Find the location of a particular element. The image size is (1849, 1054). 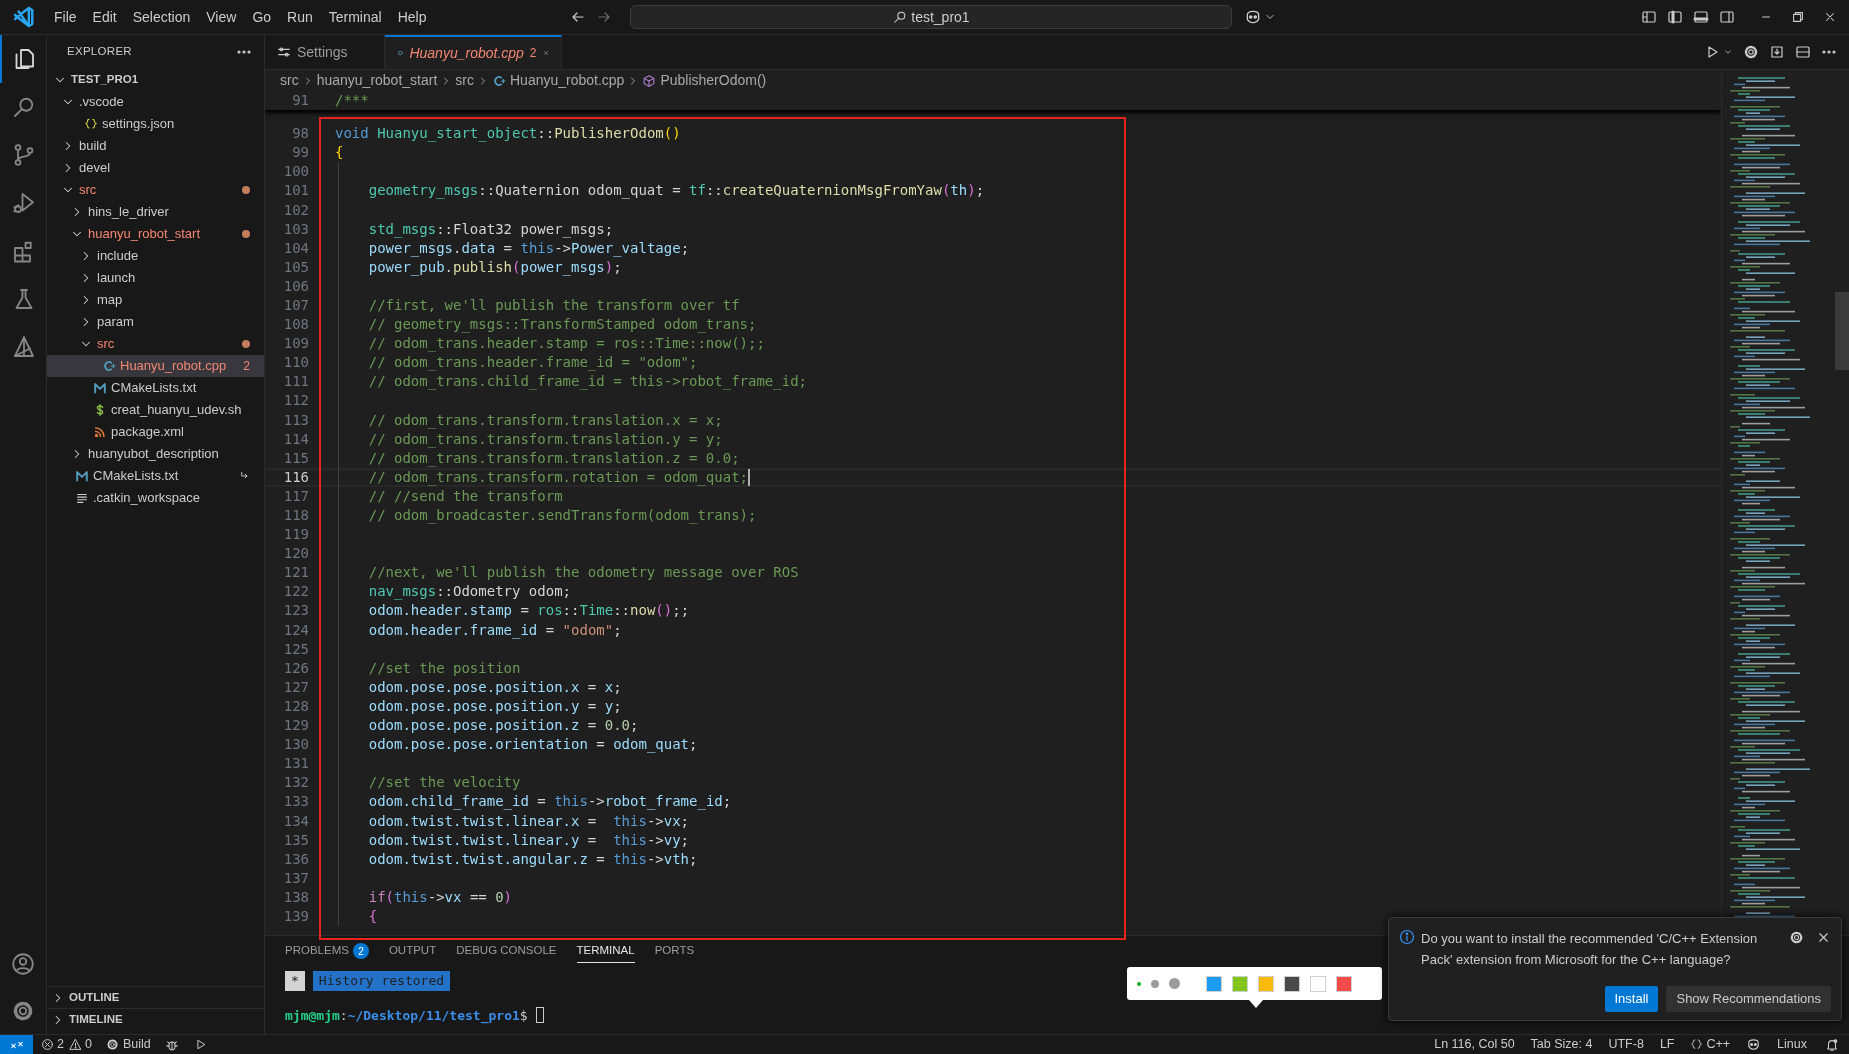

menu-item: Run is located at coordinates (300, 17).